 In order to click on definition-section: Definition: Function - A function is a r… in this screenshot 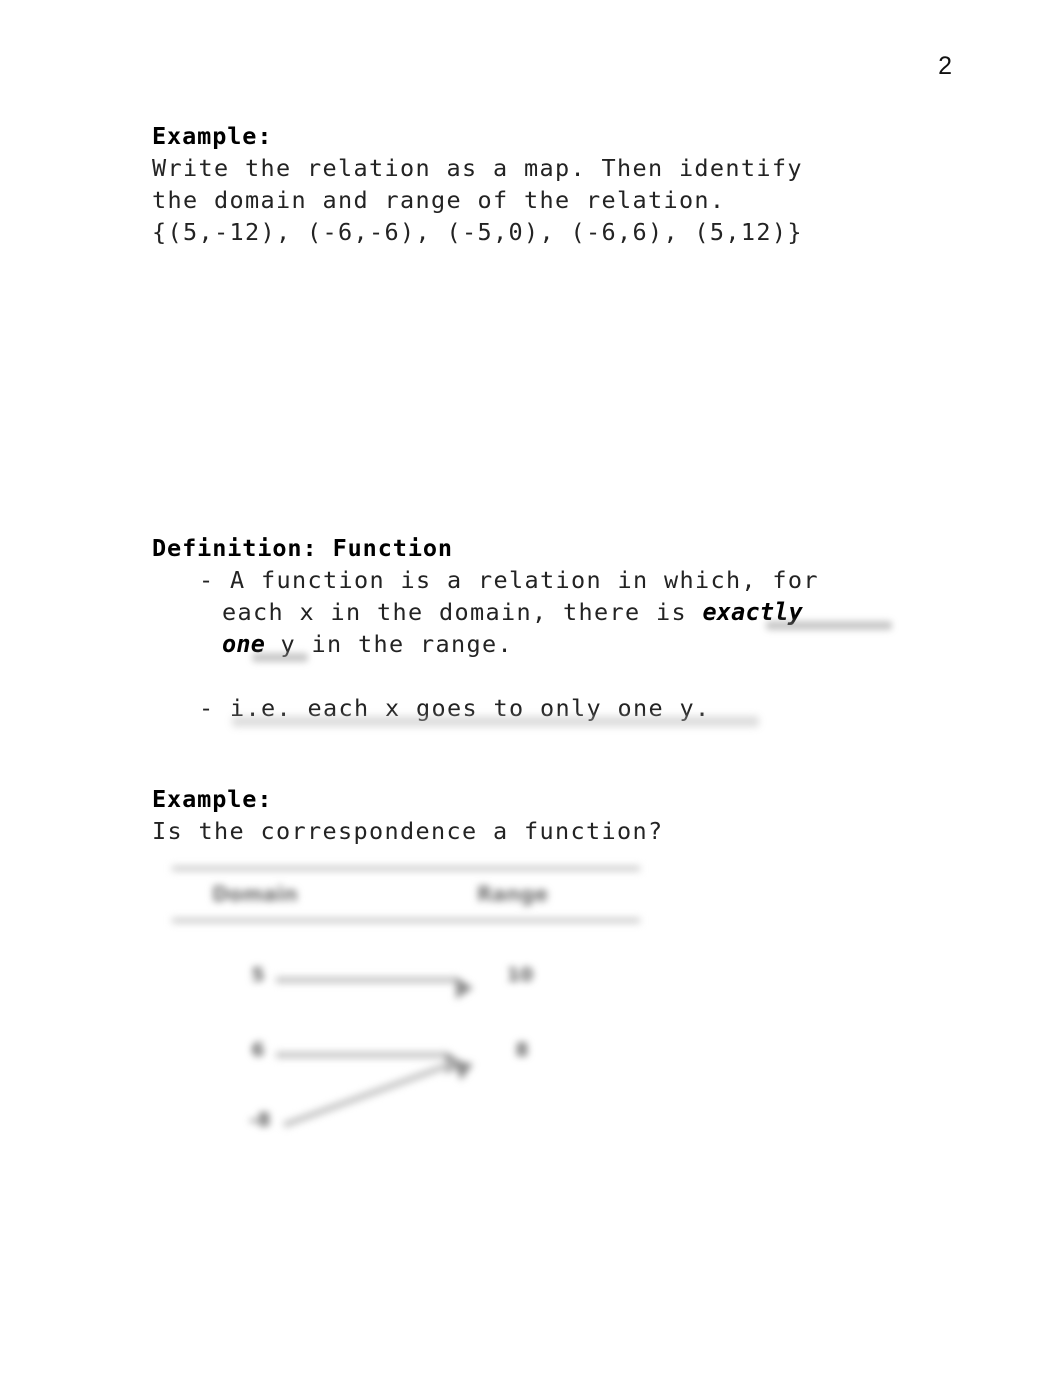, I will do `click(552, 628)`.